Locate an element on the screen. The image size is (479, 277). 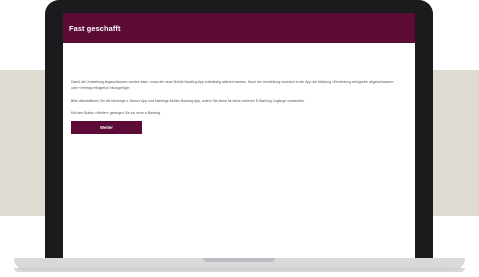
weiter-button: Weiter is located at coordinates (106, 128).